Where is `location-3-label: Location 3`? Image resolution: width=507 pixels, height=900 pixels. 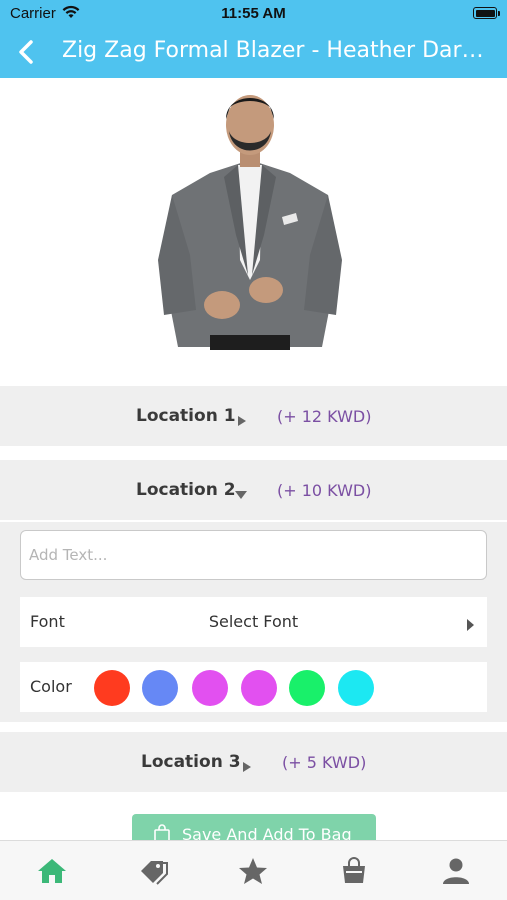
location-3-label: Location 3 is located at coordinates (191, 762).